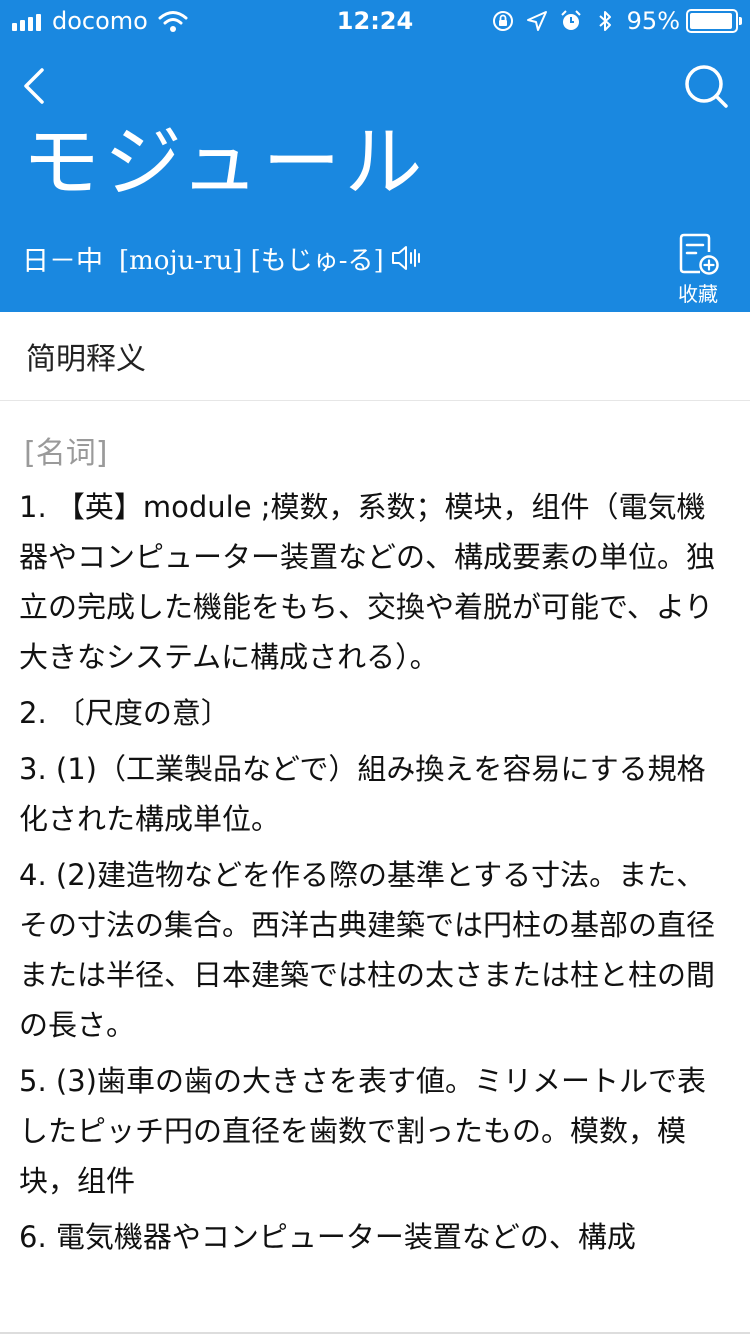 The image size is (750, 1334). I want to click on bluetooth-icon, so click(604, 21).